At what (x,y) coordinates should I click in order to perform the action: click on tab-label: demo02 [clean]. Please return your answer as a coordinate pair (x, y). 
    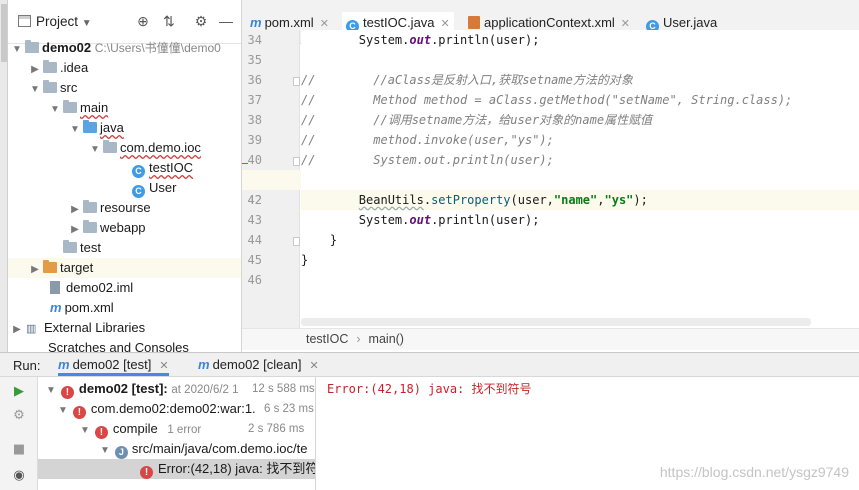
    Looking at the image, I should click on (257, 364).